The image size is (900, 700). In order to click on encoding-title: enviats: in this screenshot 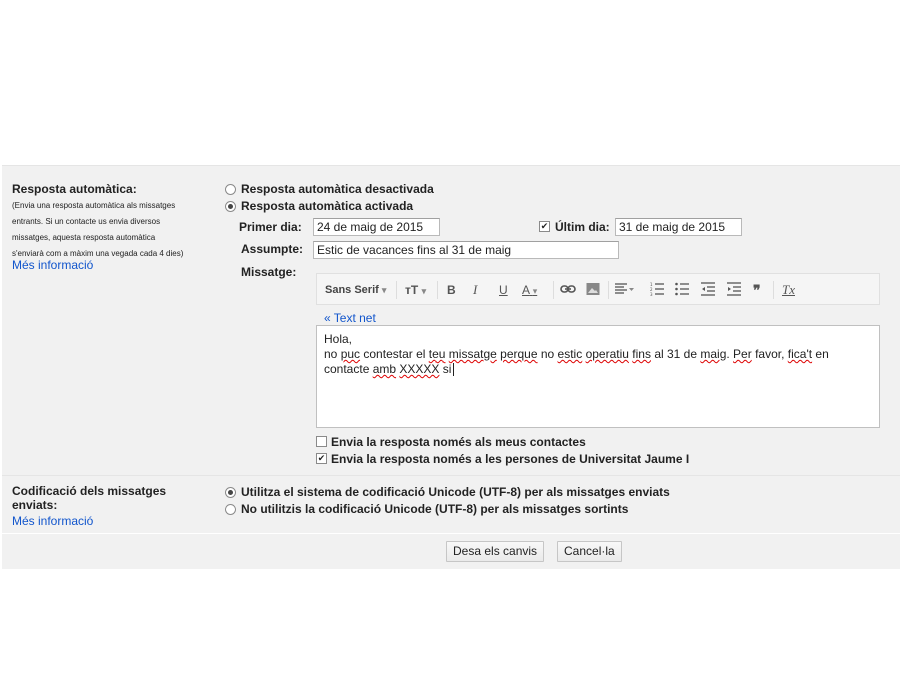, I will do `click(35, 505)`.